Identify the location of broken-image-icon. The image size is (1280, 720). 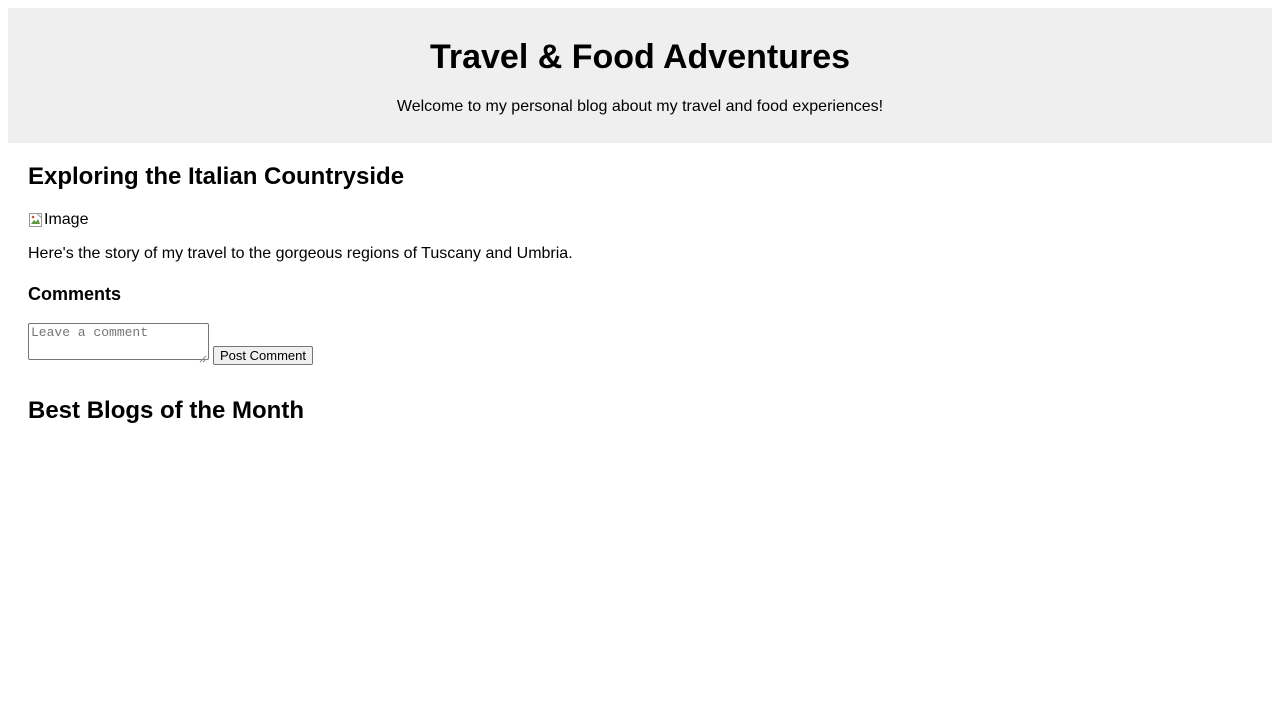
(36, 220).